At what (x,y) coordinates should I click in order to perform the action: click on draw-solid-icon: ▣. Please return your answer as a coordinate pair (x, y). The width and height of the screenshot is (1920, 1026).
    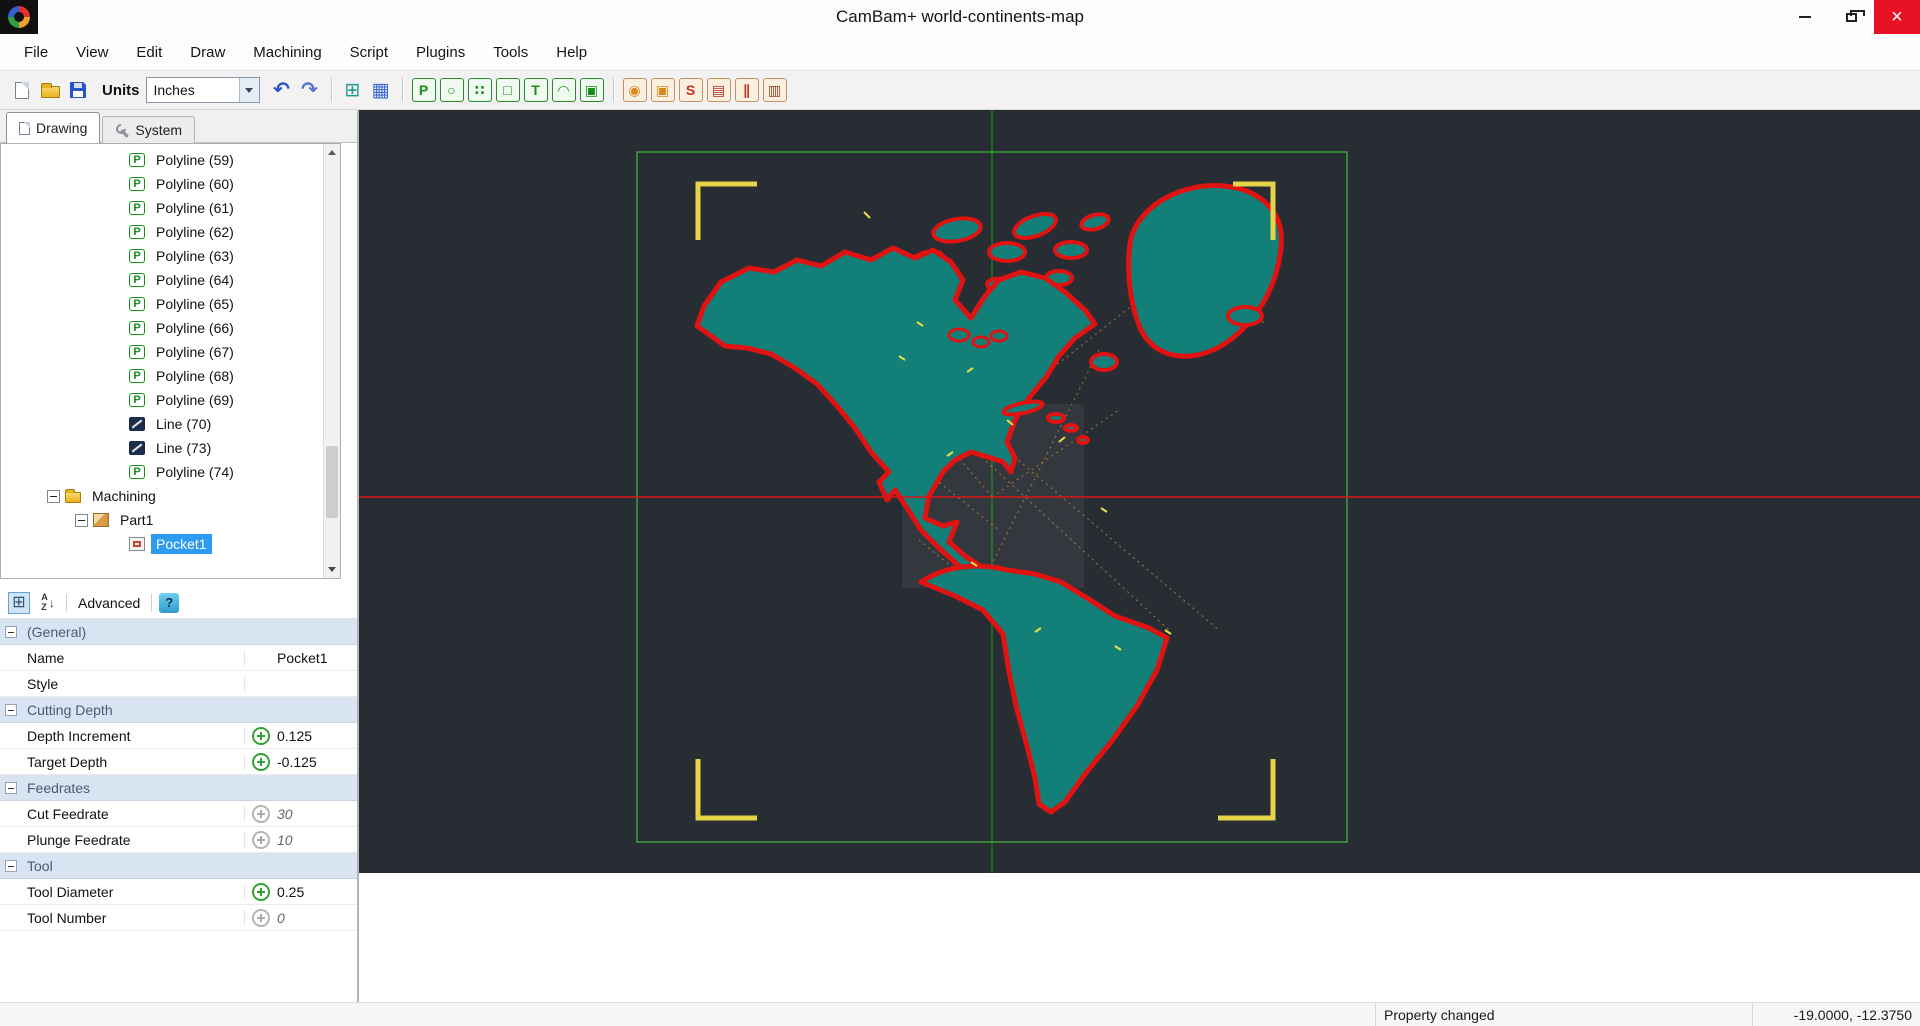
    Looking at the image, I should click on (591, 90).